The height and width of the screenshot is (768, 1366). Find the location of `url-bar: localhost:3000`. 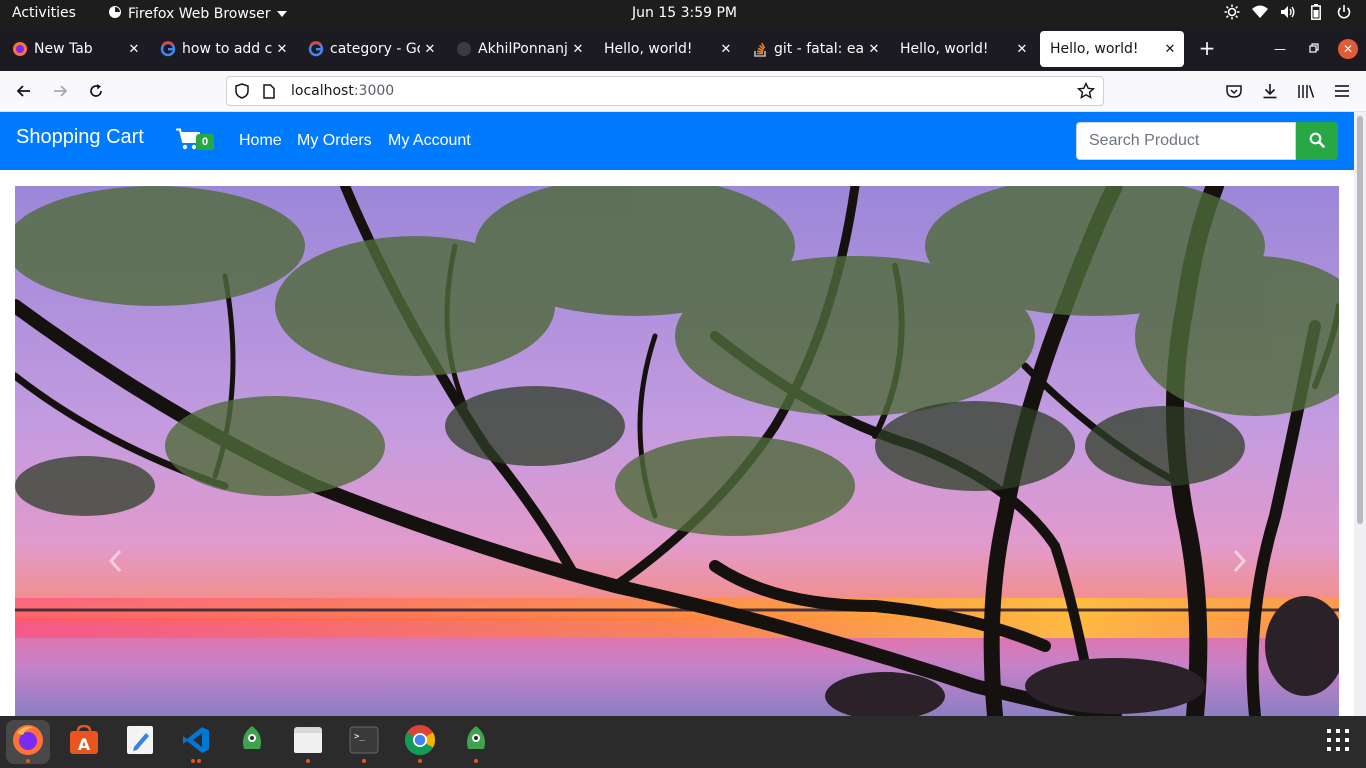

url-bar: localhost:3000 is located at coordinates (665, 91).